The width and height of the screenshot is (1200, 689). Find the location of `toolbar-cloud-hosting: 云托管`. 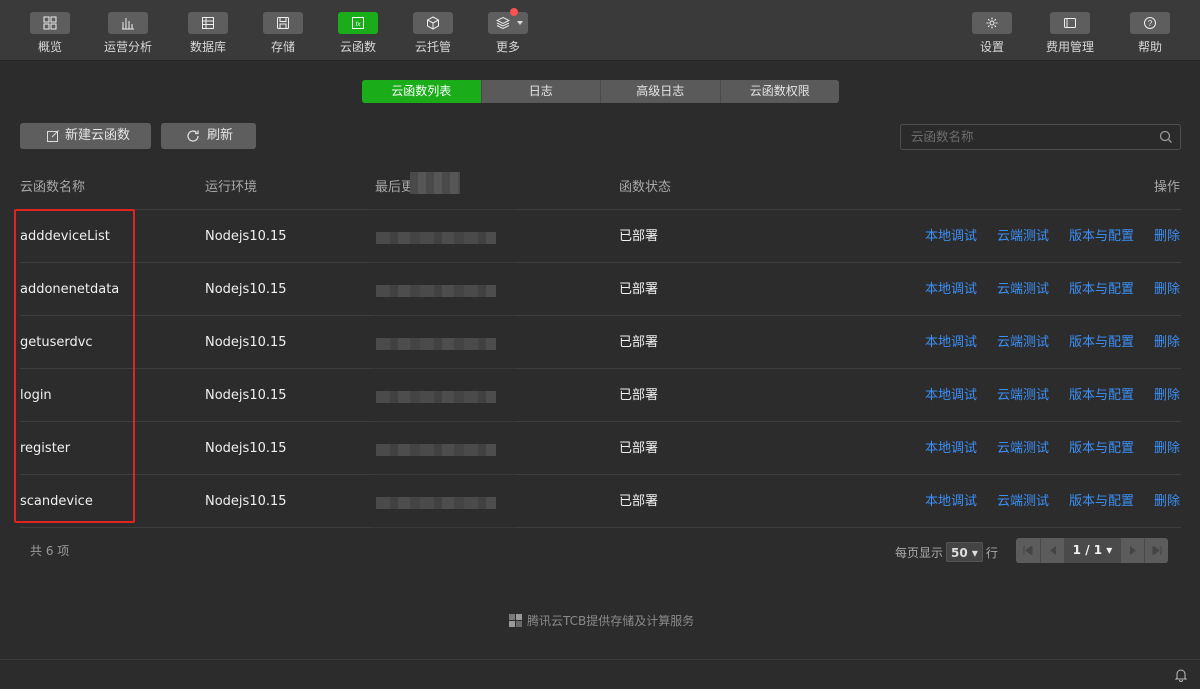

toolbar-cloud-hosting: 云托管 is located at coordinates (433, 33).